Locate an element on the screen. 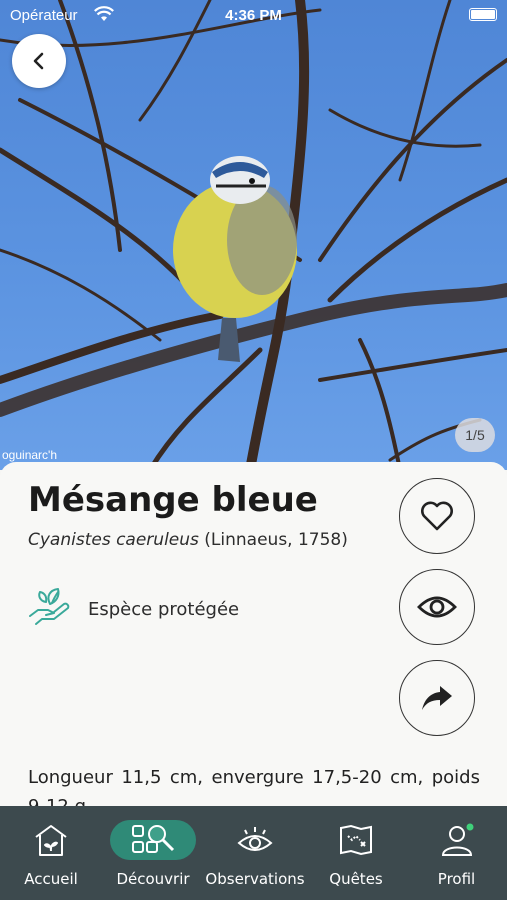 The image size is (507, 900). tab-accueil: Accueil is located at coordinates (51, 853).